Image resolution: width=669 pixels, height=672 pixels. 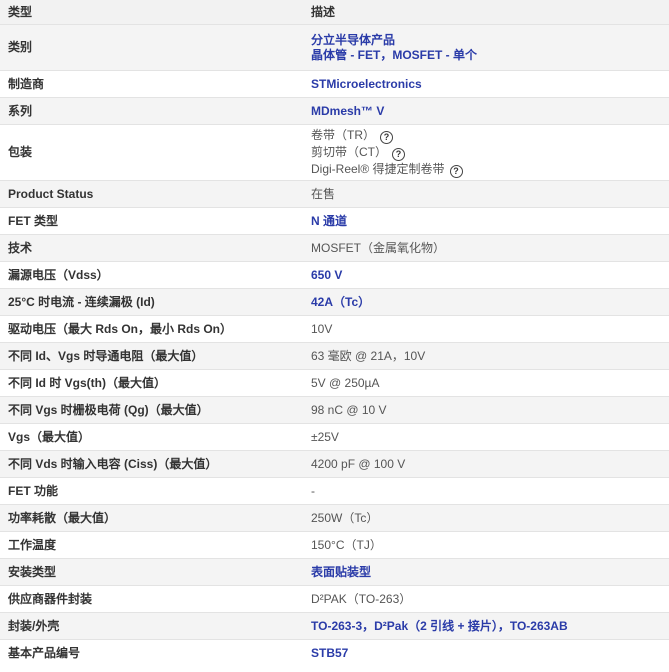 What do you see at coordinates (151, 275) in the screenshot?
I see `attr-label: 漏源电压（Vdss）` at bounding box center [151, 275].